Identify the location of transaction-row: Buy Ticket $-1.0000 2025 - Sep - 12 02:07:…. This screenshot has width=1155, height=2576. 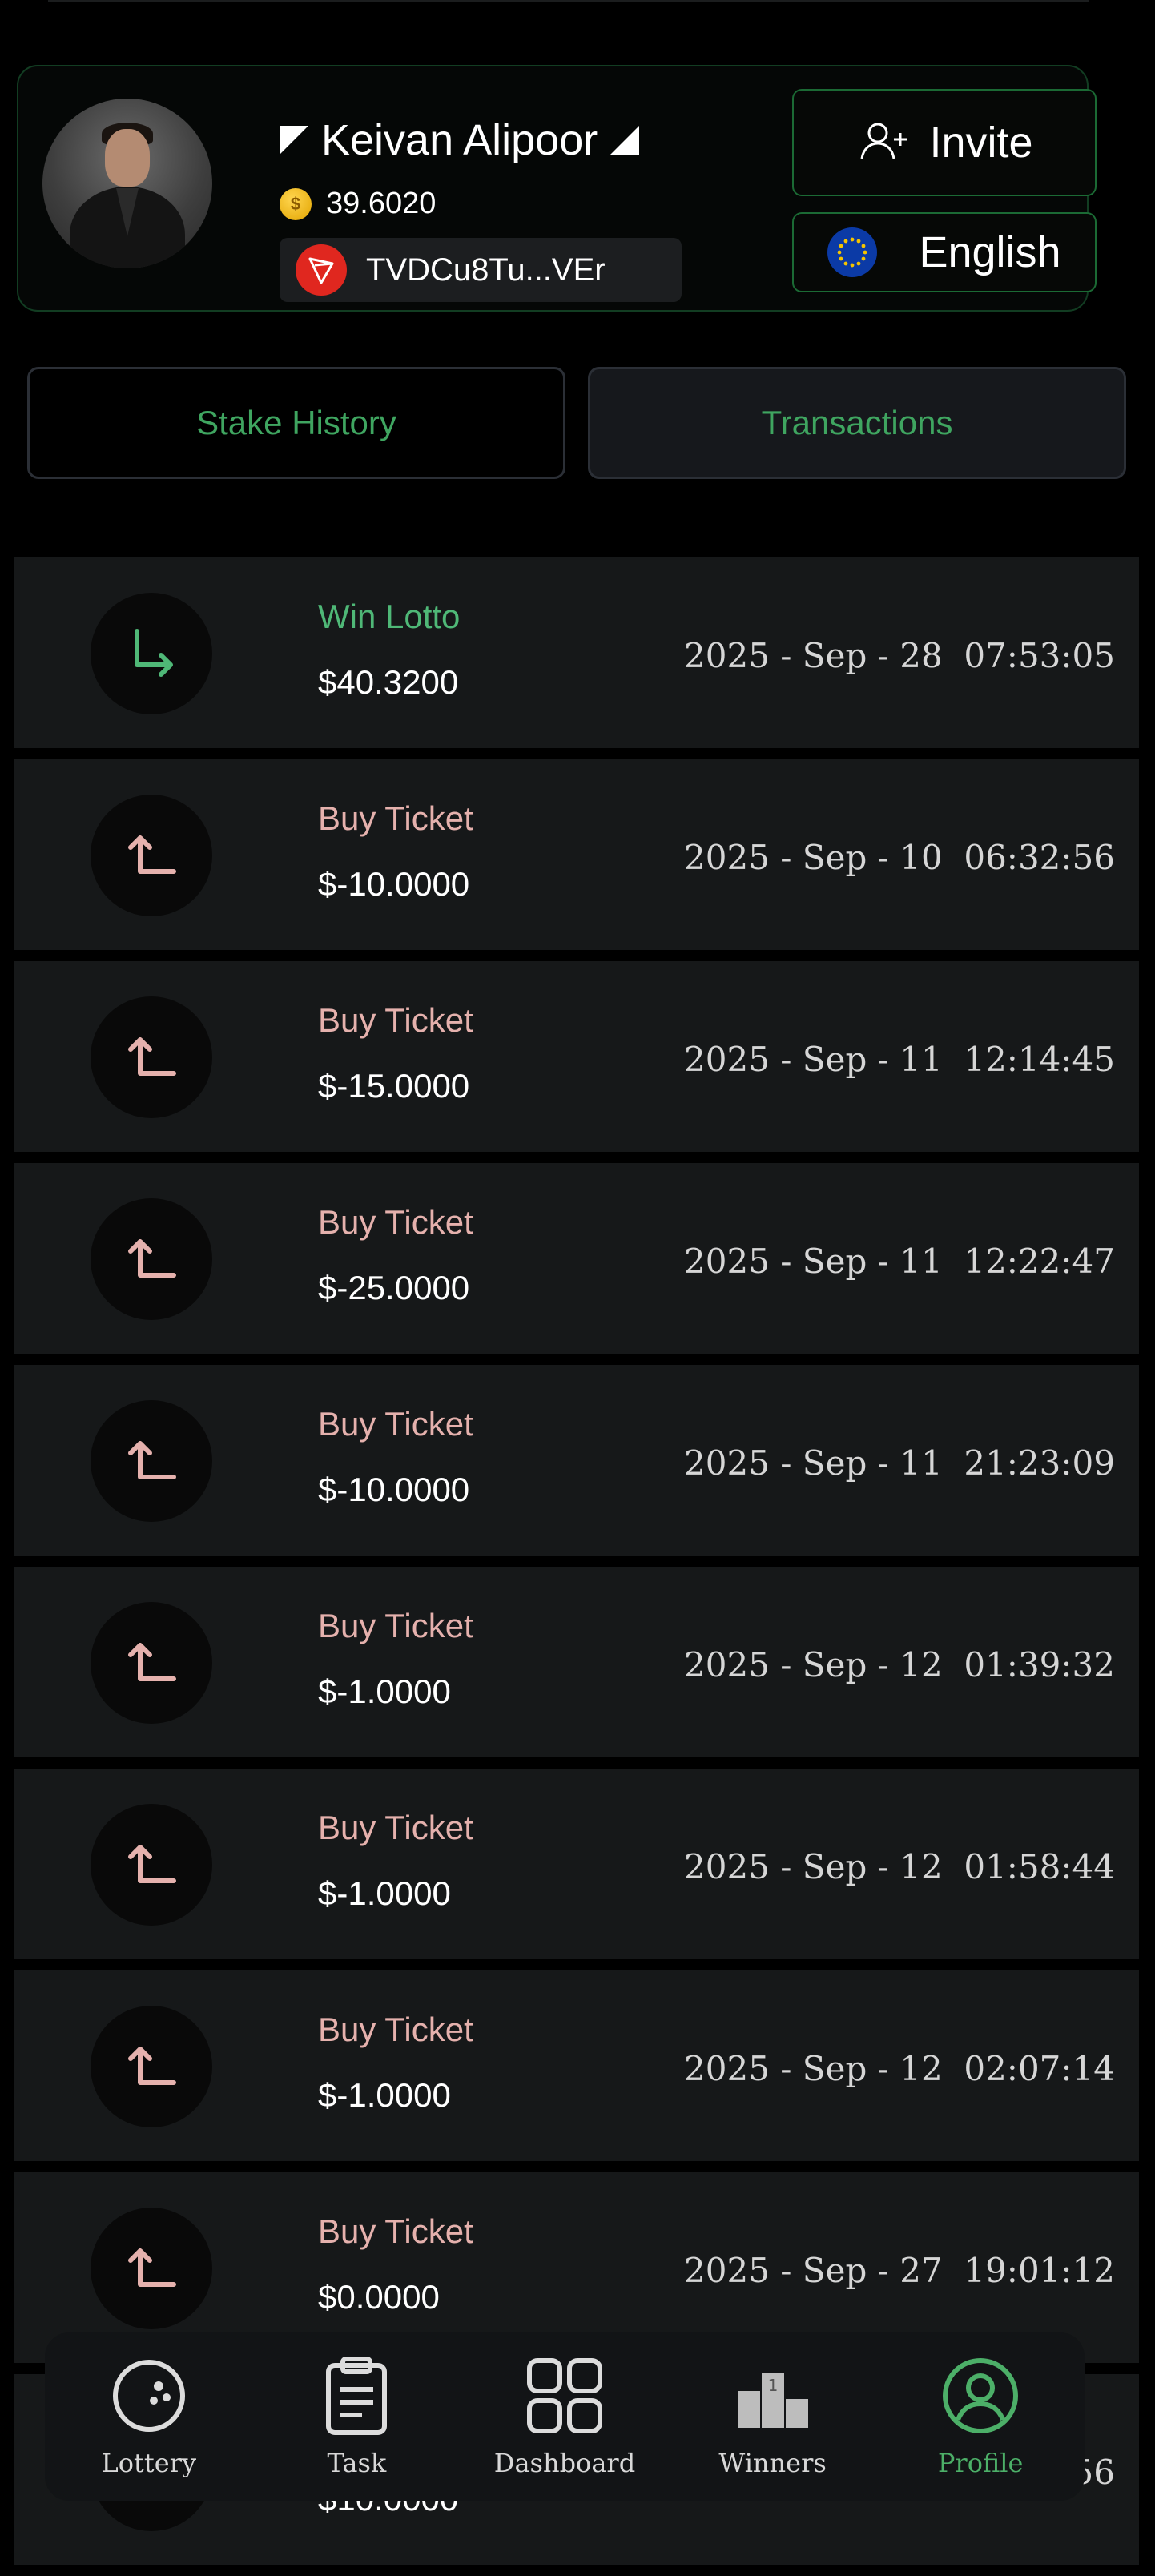
(576, 2065).